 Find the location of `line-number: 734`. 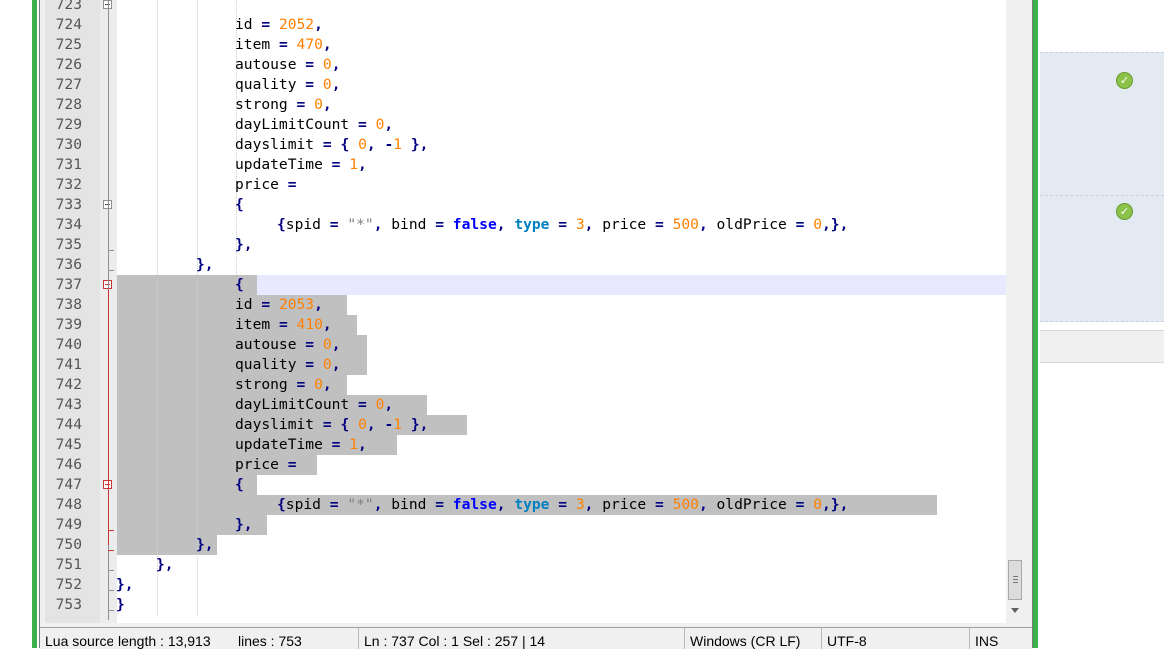

line-number: 734 is located at coordinates (68, 224).